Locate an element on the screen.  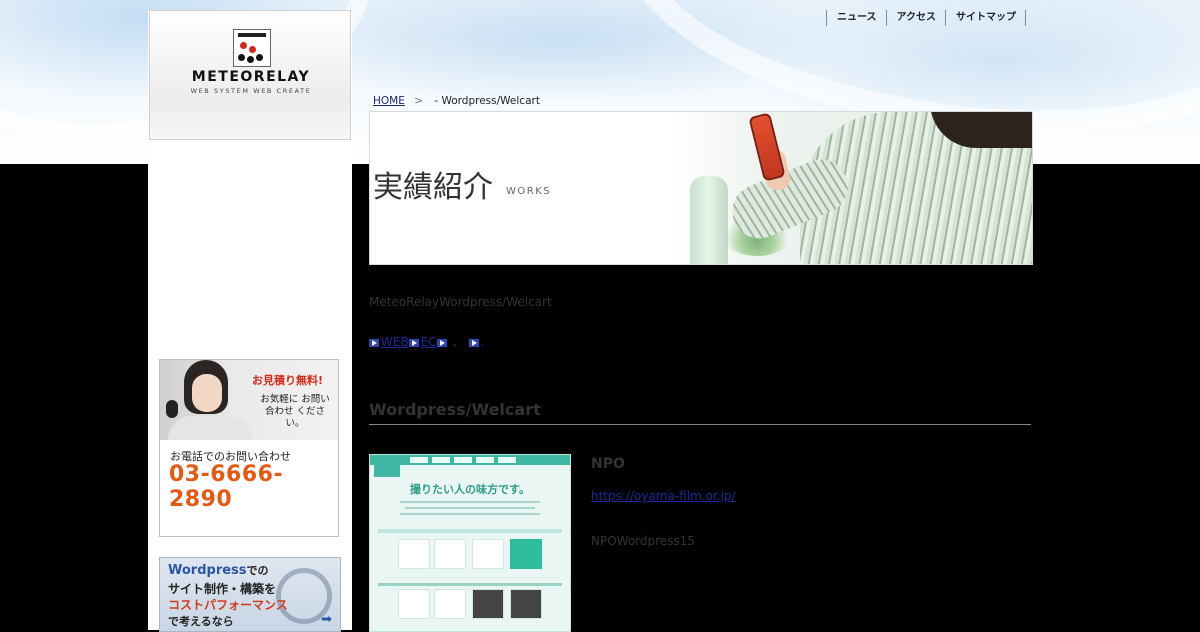
tag-web: WEB is located at coordinates (395, 342).